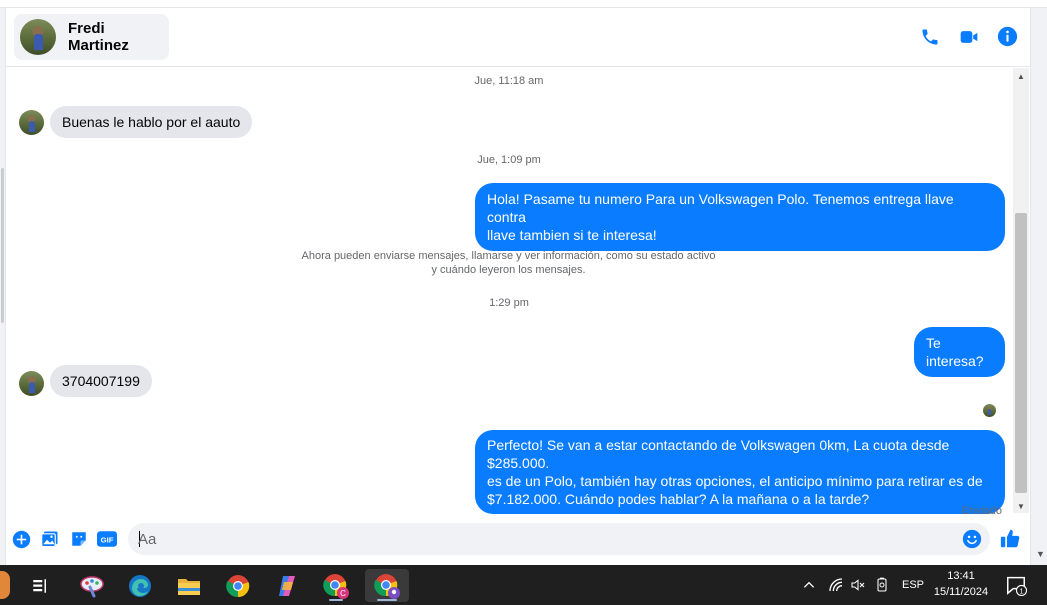 The image size is (1047, 605). What do you see at coordinates (40, 585) in the screenshot?
I see `task-view-icon` at bounding box center [40, 585].